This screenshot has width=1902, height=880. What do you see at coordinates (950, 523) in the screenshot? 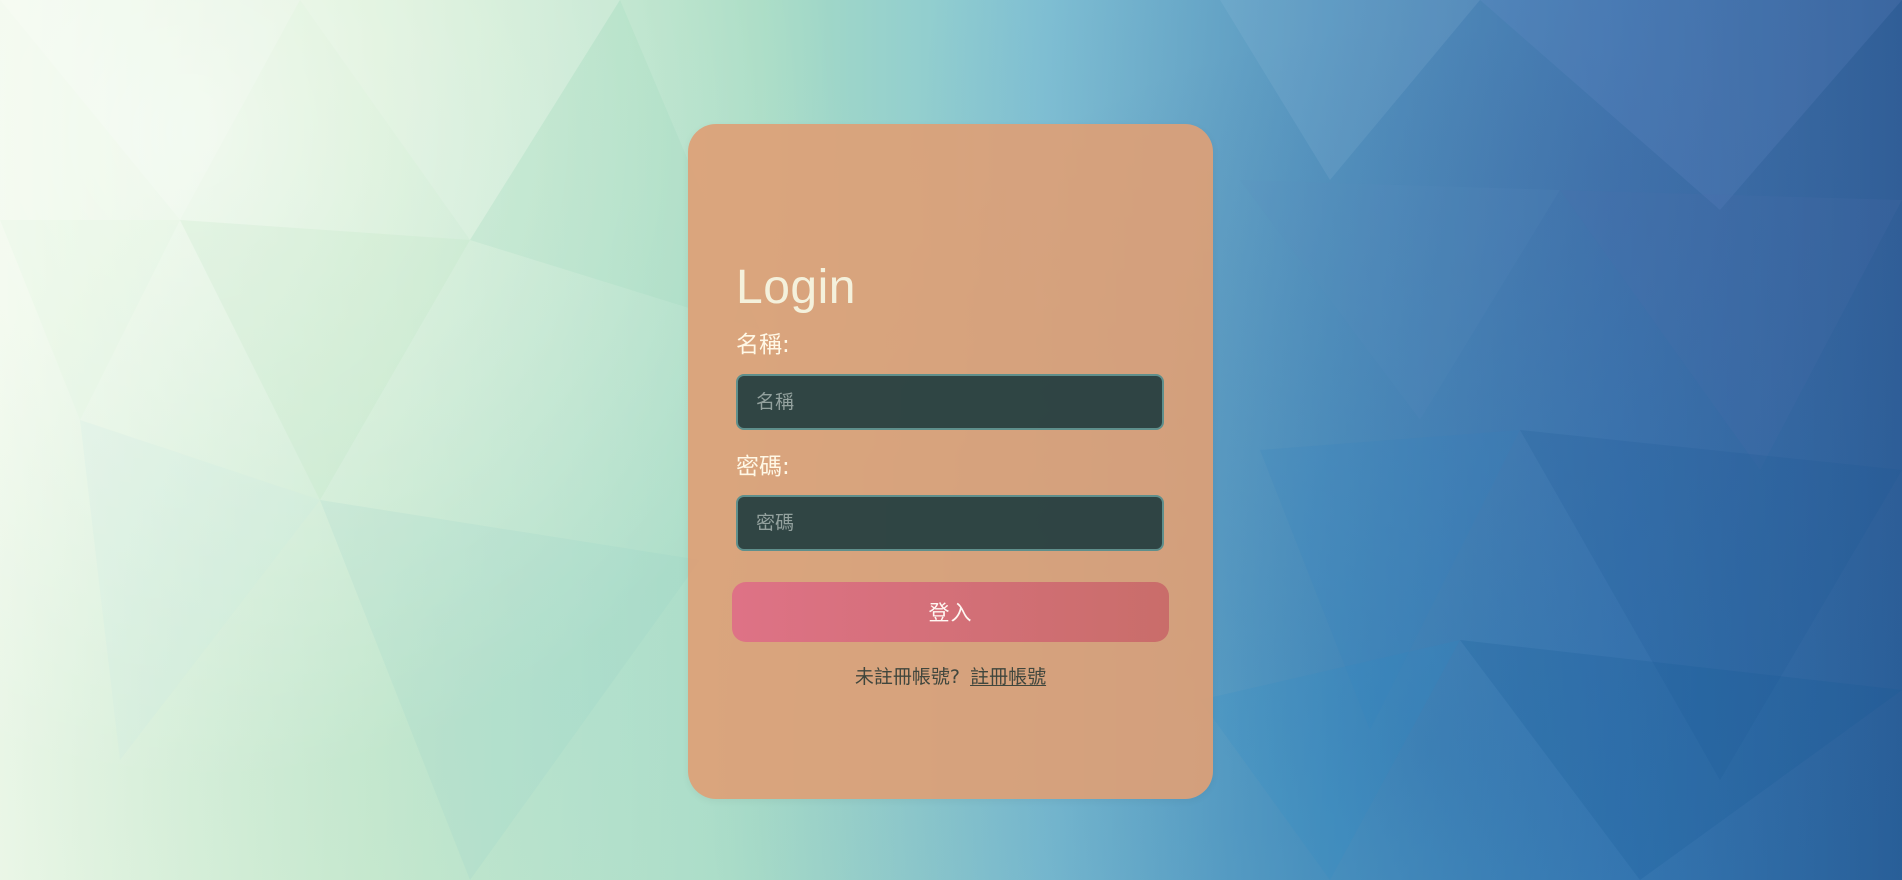
I see `password-input` at bounding box center [950, 523].